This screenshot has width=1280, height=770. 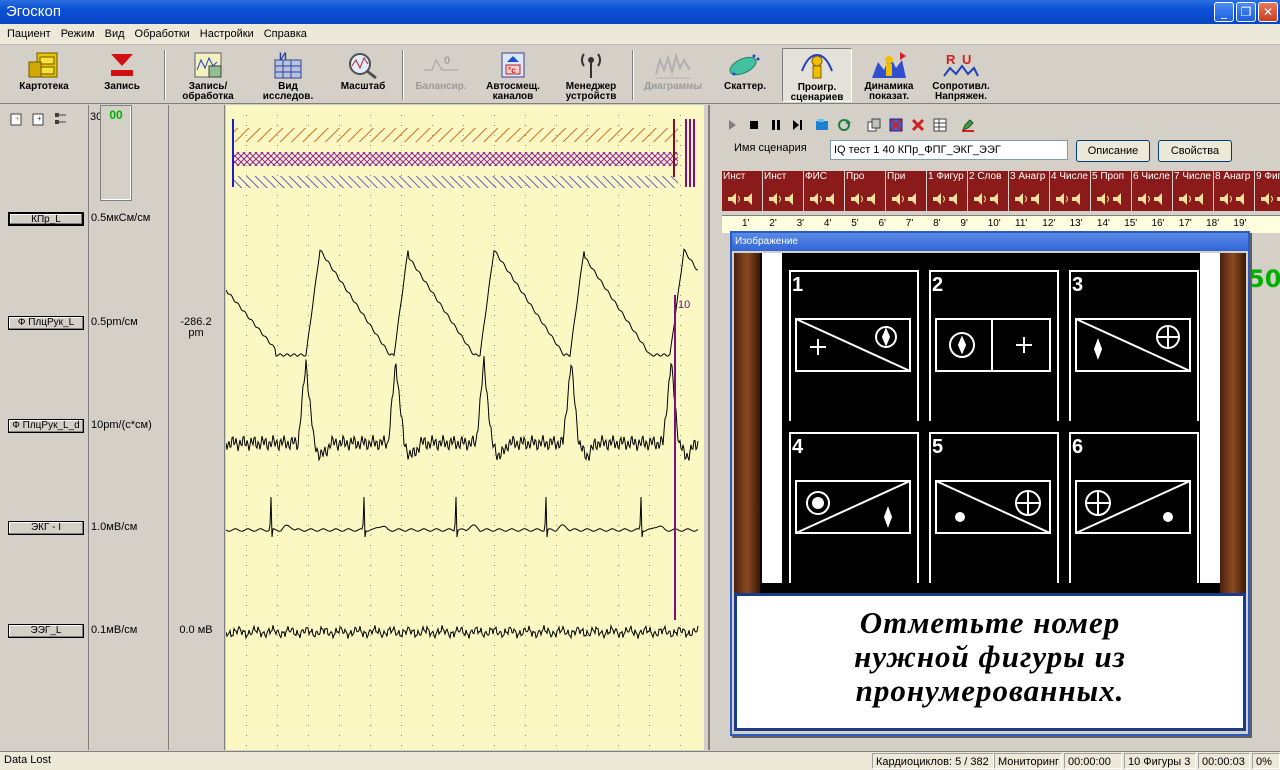 What do you see at coordinates (1213, 223) in the screenshot?
I see `ruler-tick: 18'` at bounding box center [1213, 223].